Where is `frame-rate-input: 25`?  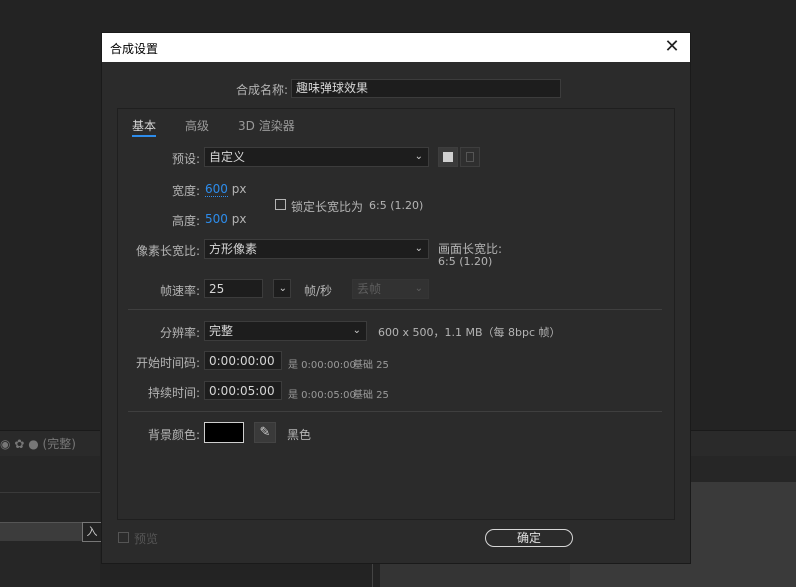 frame-rate-input: 25 is located at coordinates (233, 288).